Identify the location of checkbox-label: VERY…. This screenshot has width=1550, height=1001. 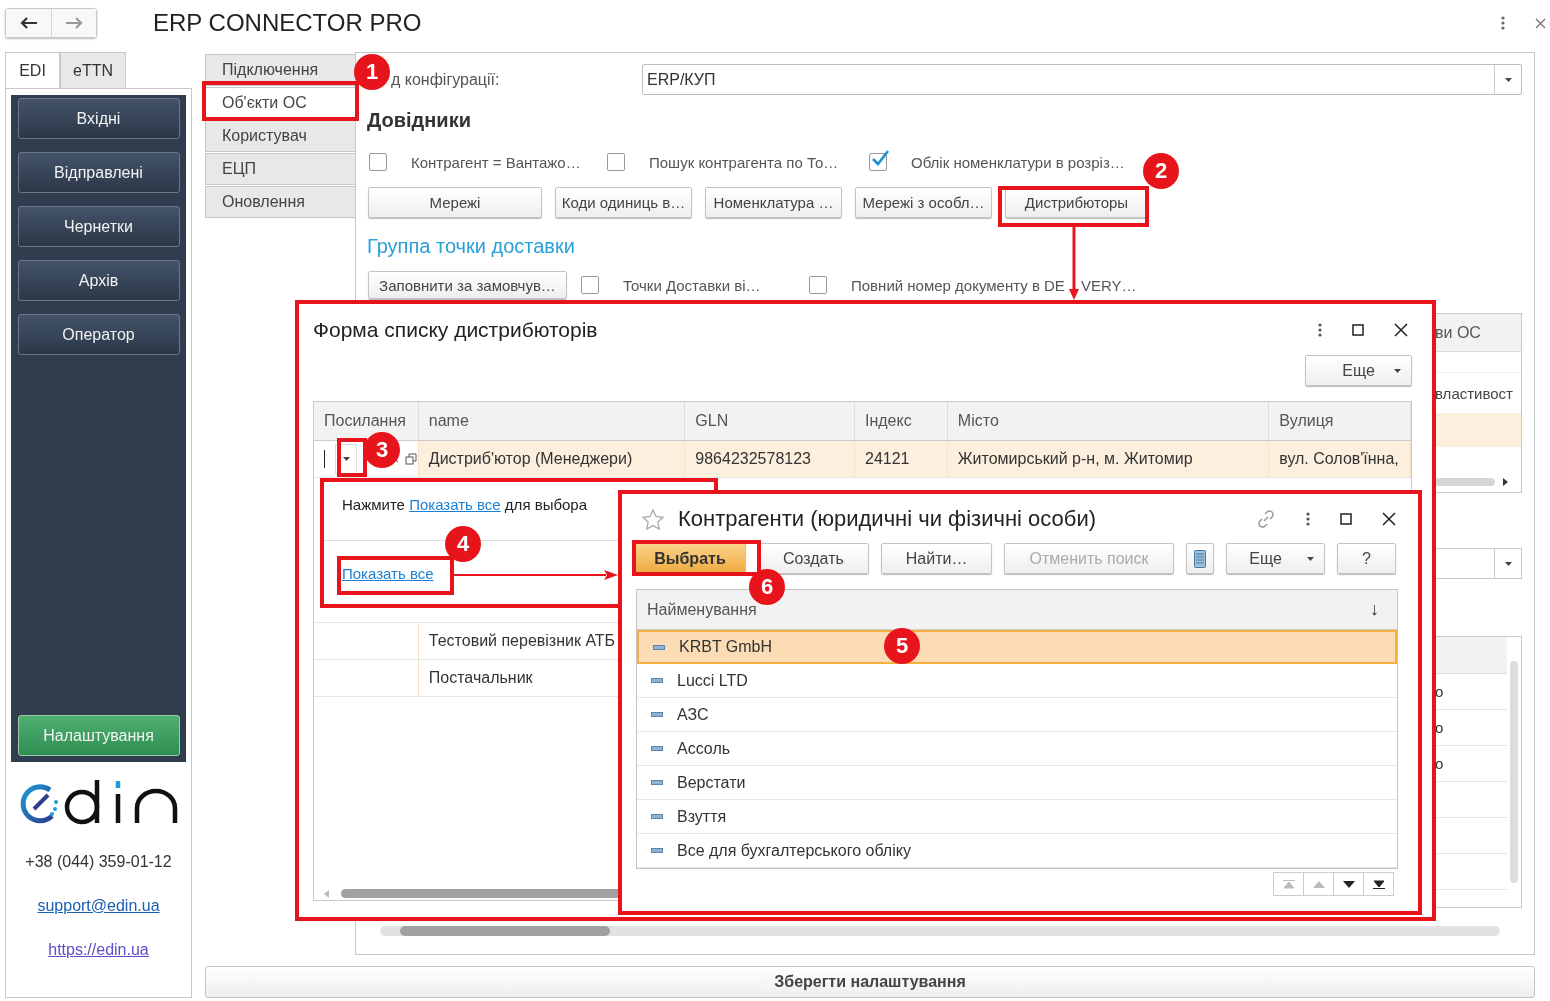
(1108, 285).